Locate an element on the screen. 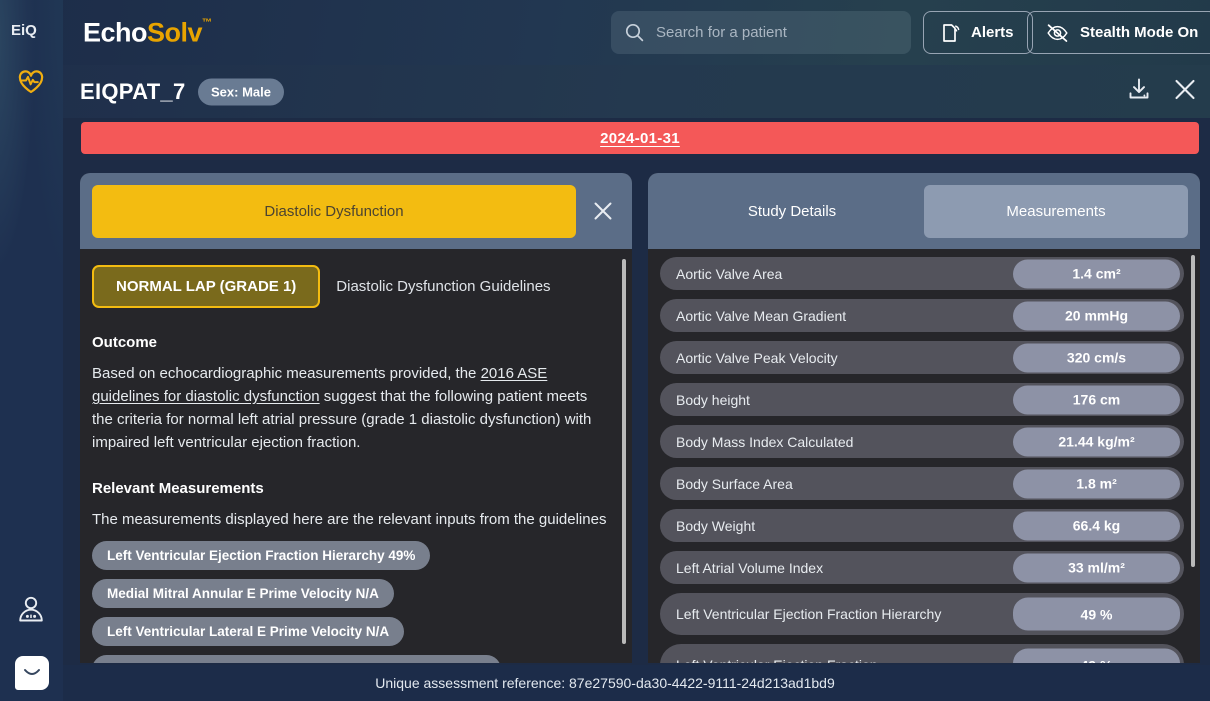  table-row: Aortic Valve Mean Gradient 20 mmHg is located at coordinates (922, 315).